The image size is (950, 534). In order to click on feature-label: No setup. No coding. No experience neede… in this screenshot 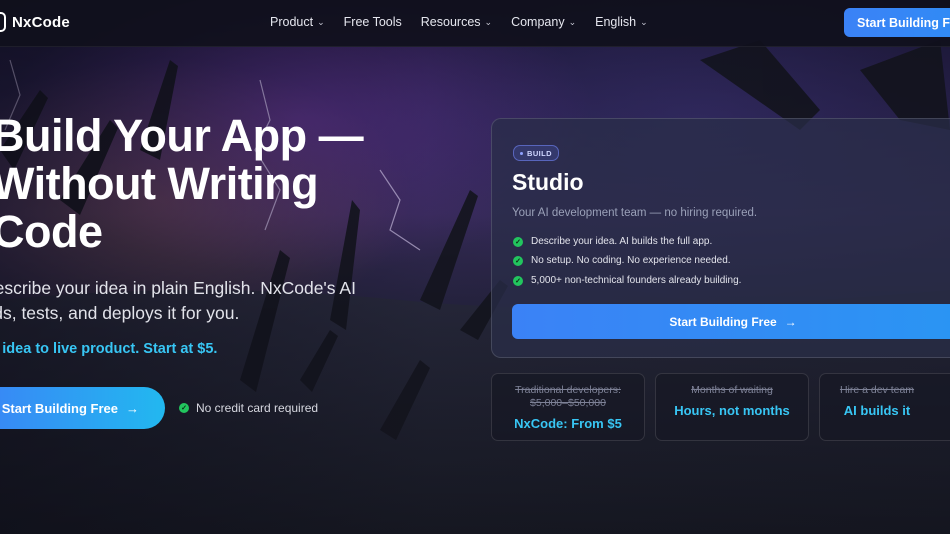, I will do `click(631, 260)`.